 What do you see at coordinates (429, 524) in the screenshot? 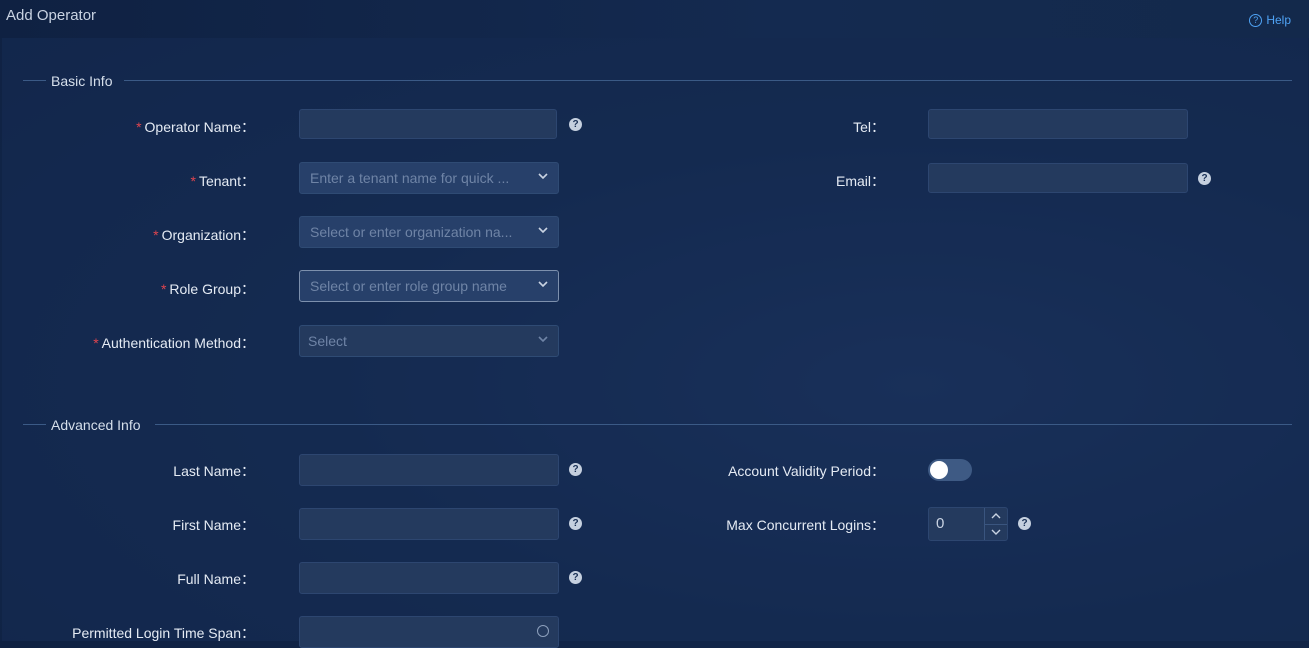
I see `first-name-input` at bounding box center [429, 524].